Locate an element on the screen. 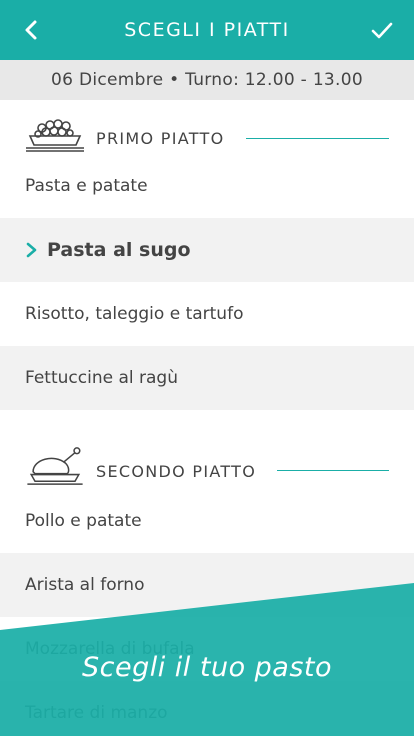  dish-label: Arista al forno is located at coordinates (85, 585).